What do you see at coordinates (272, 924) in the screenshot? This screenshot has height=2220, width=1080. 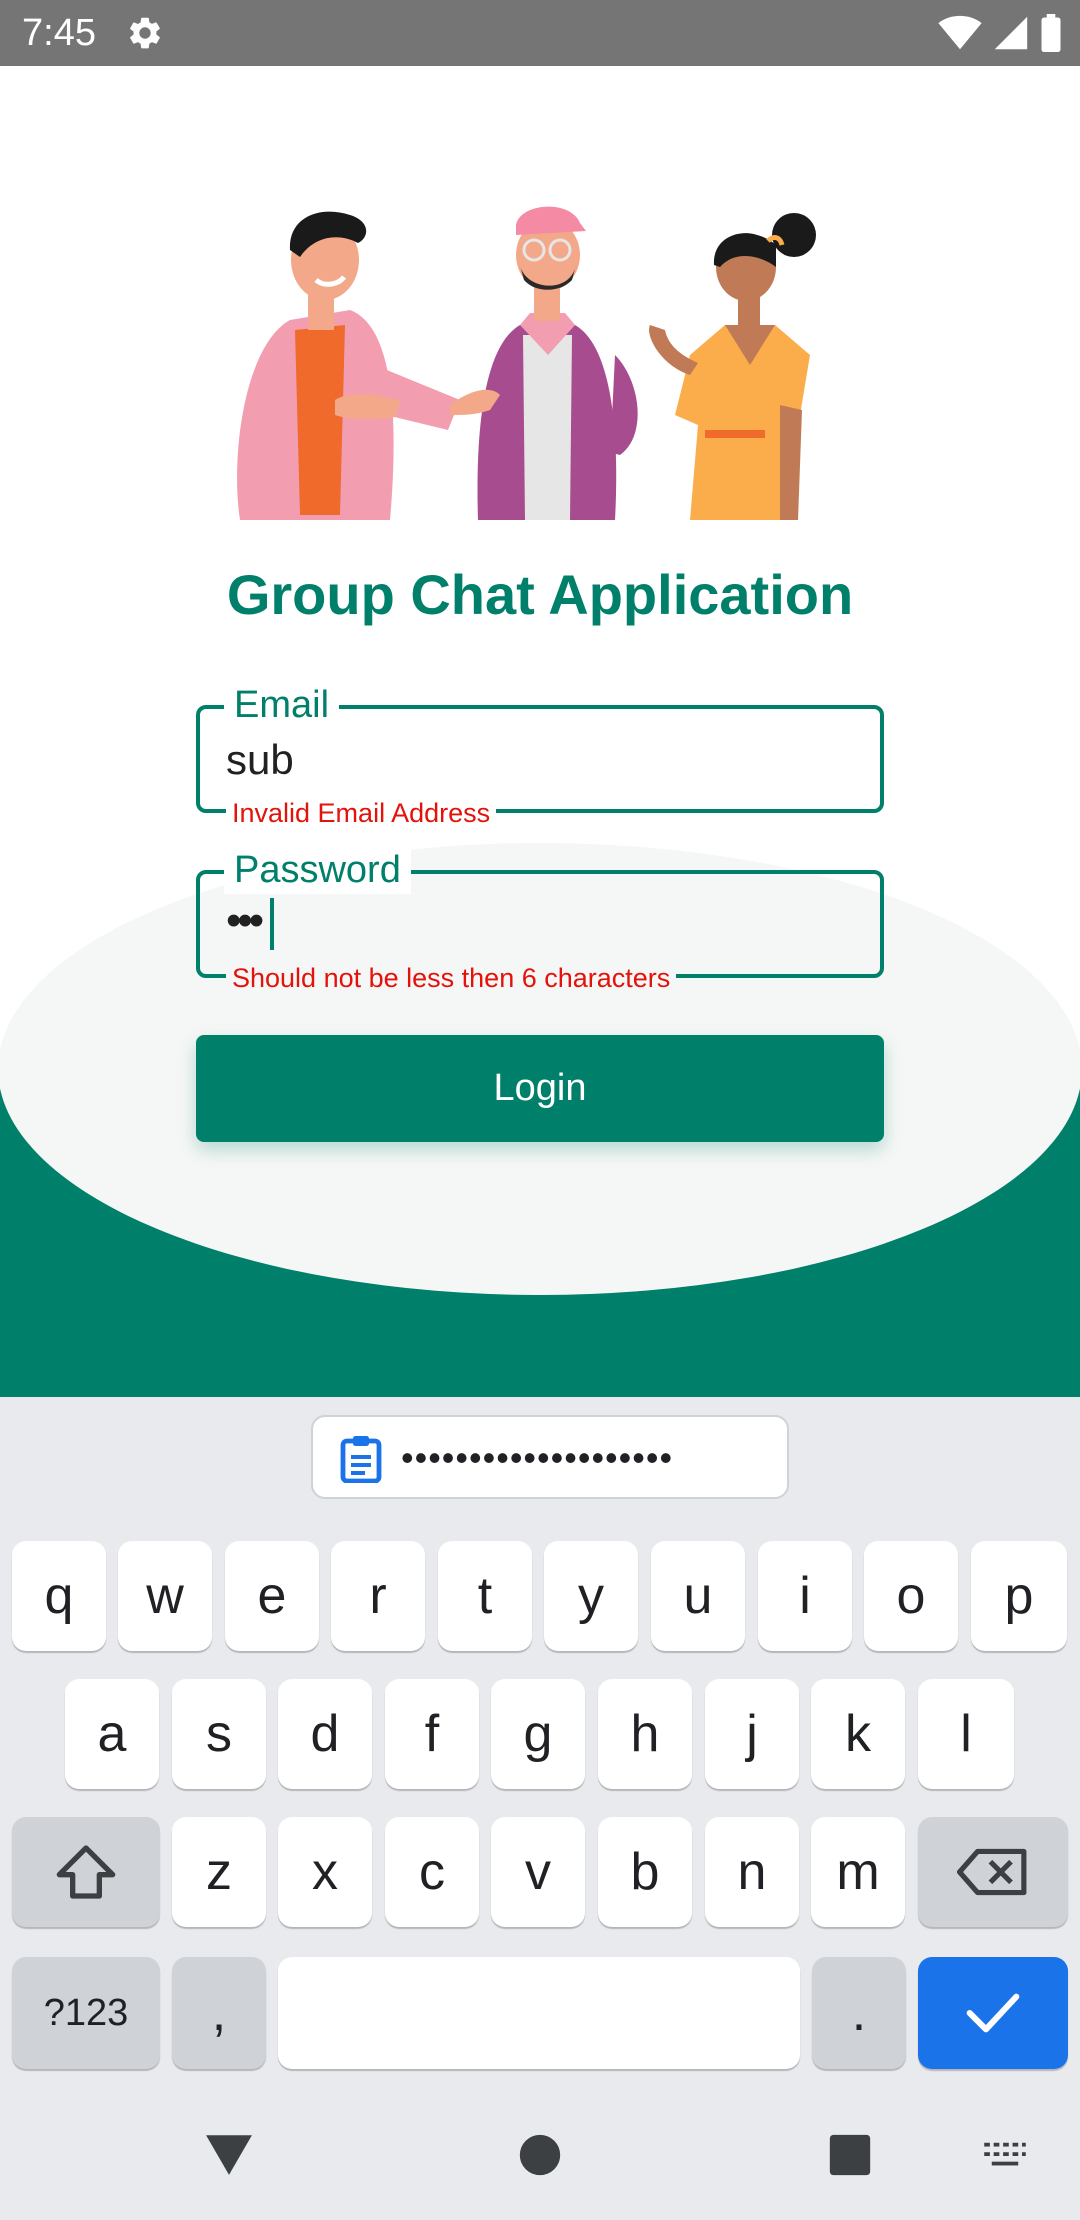 I see `text-cursor` at bounding box center [272, 924].